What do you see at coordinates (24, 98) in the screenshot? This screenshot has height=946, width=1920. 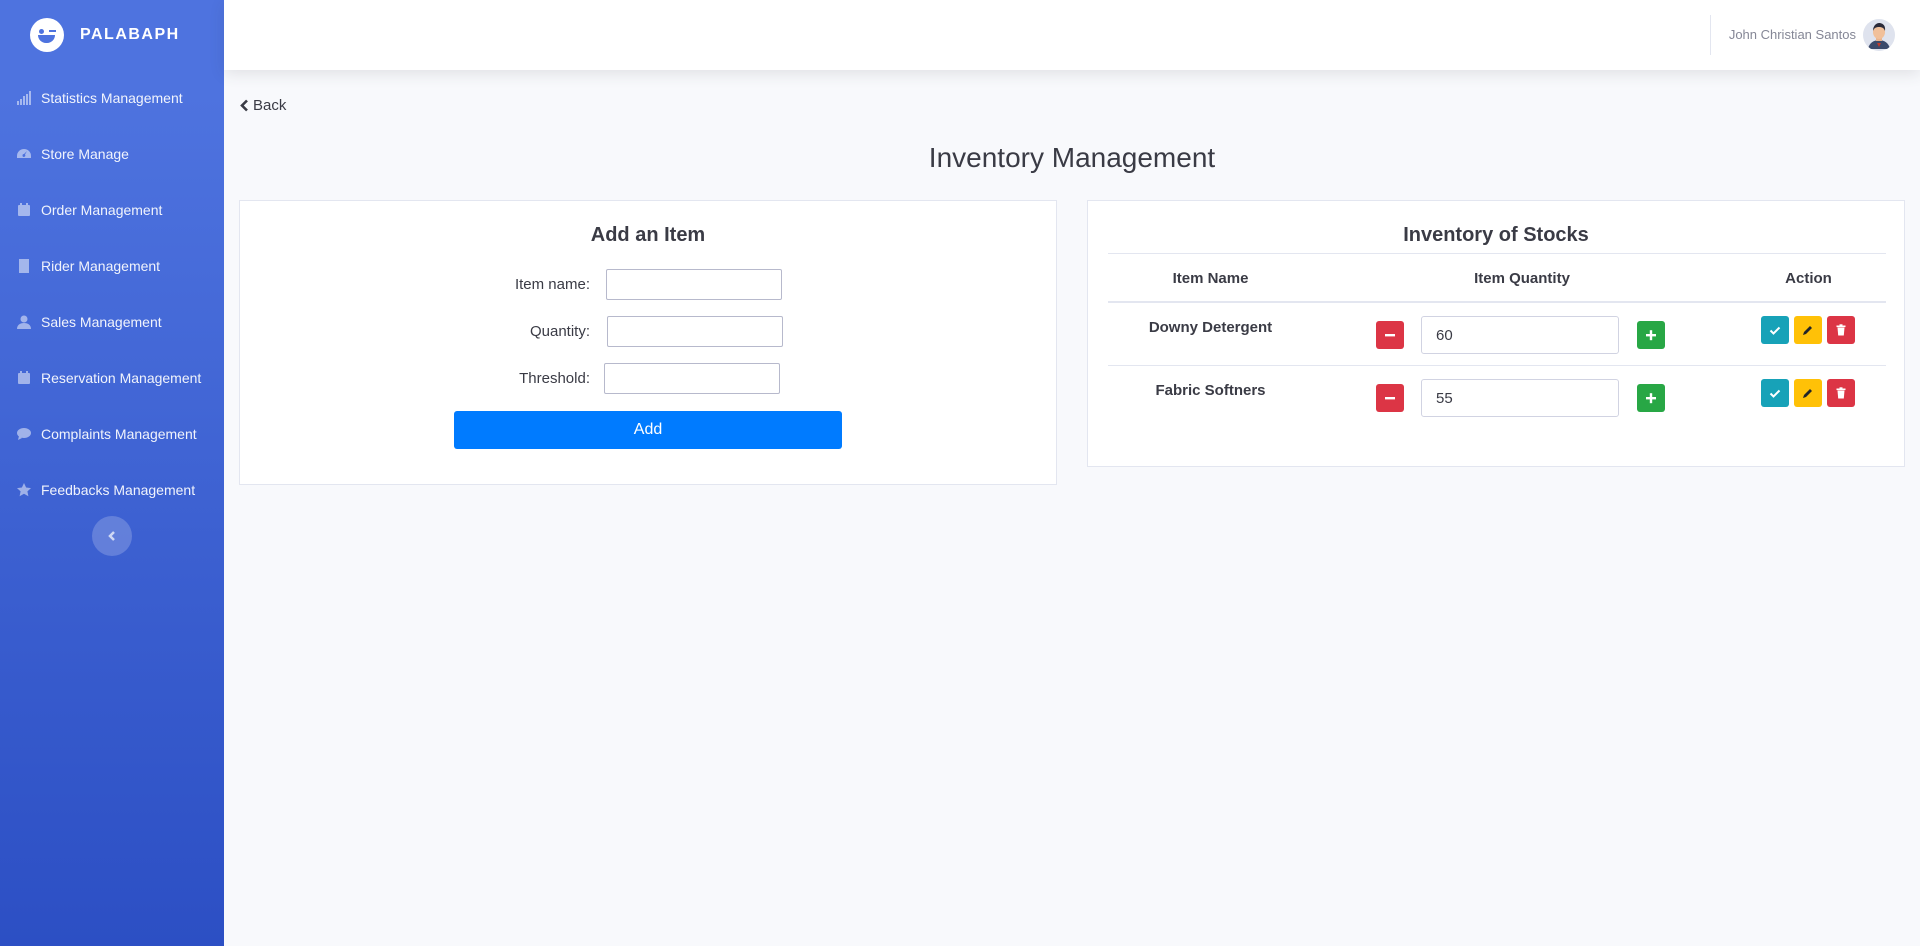 I see `bar-chart-icon` at bounding box center [24, 98].